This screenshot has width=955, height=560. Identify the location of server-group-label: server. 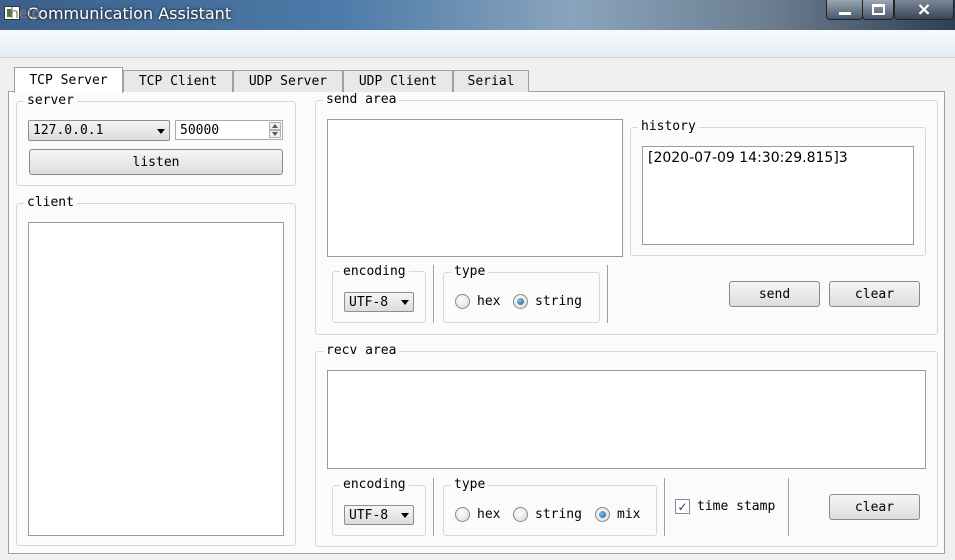
(50, 101).